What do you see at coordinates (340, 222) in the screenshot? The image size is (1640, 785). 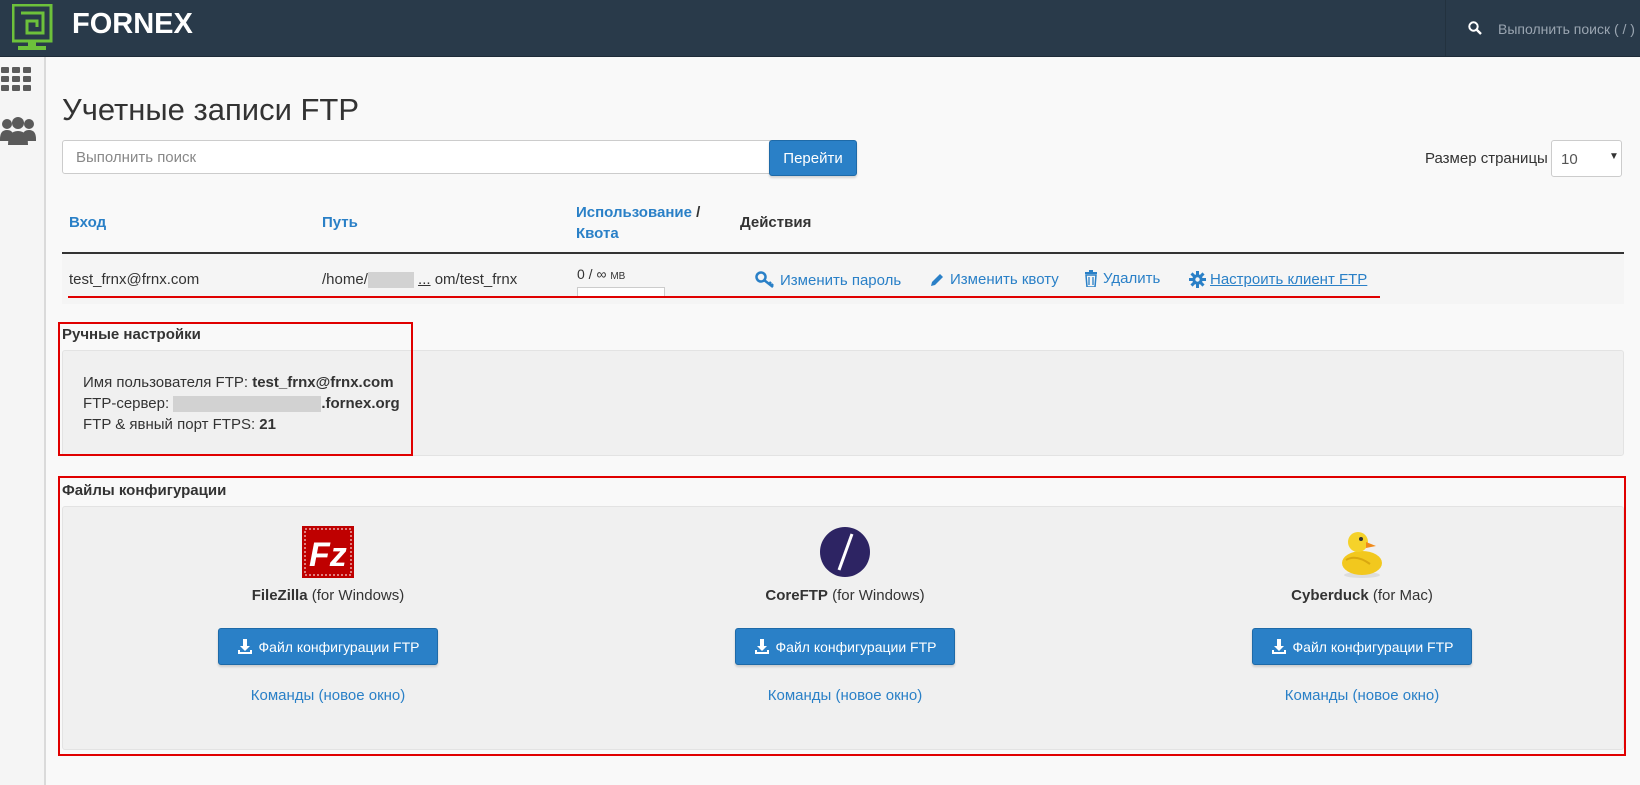 I see `column-header-path: Путь` at bounding box center [340, 222].